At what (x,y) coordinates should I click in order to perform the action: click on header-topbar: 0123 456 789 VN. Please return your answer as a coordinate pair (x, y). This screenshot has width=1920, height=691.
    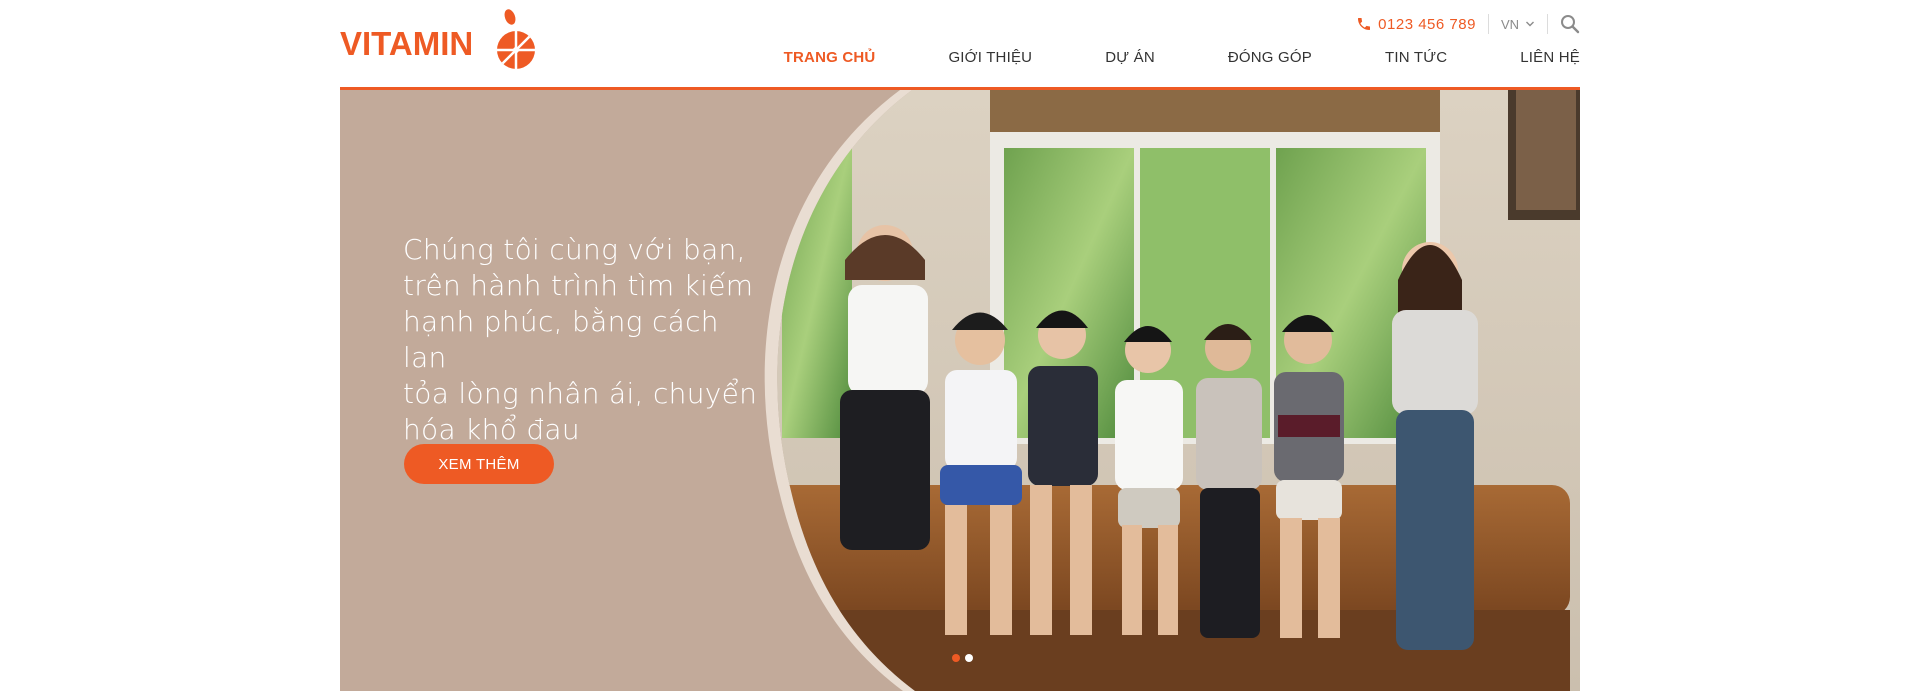
    Looking at the image, I should click on (1468, 24).